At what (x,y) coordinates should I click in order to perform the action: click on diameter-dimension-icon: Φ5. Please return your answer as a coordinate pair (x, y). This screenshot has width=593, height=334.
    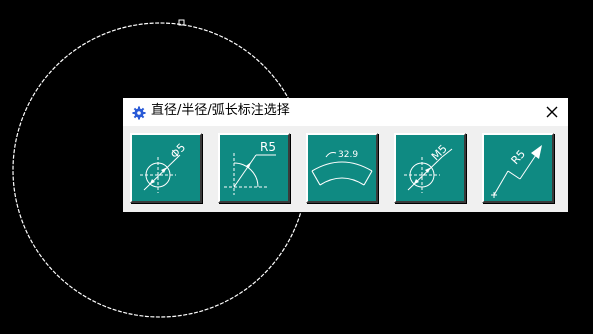
    Looking at the image, I should click on (164, 167).